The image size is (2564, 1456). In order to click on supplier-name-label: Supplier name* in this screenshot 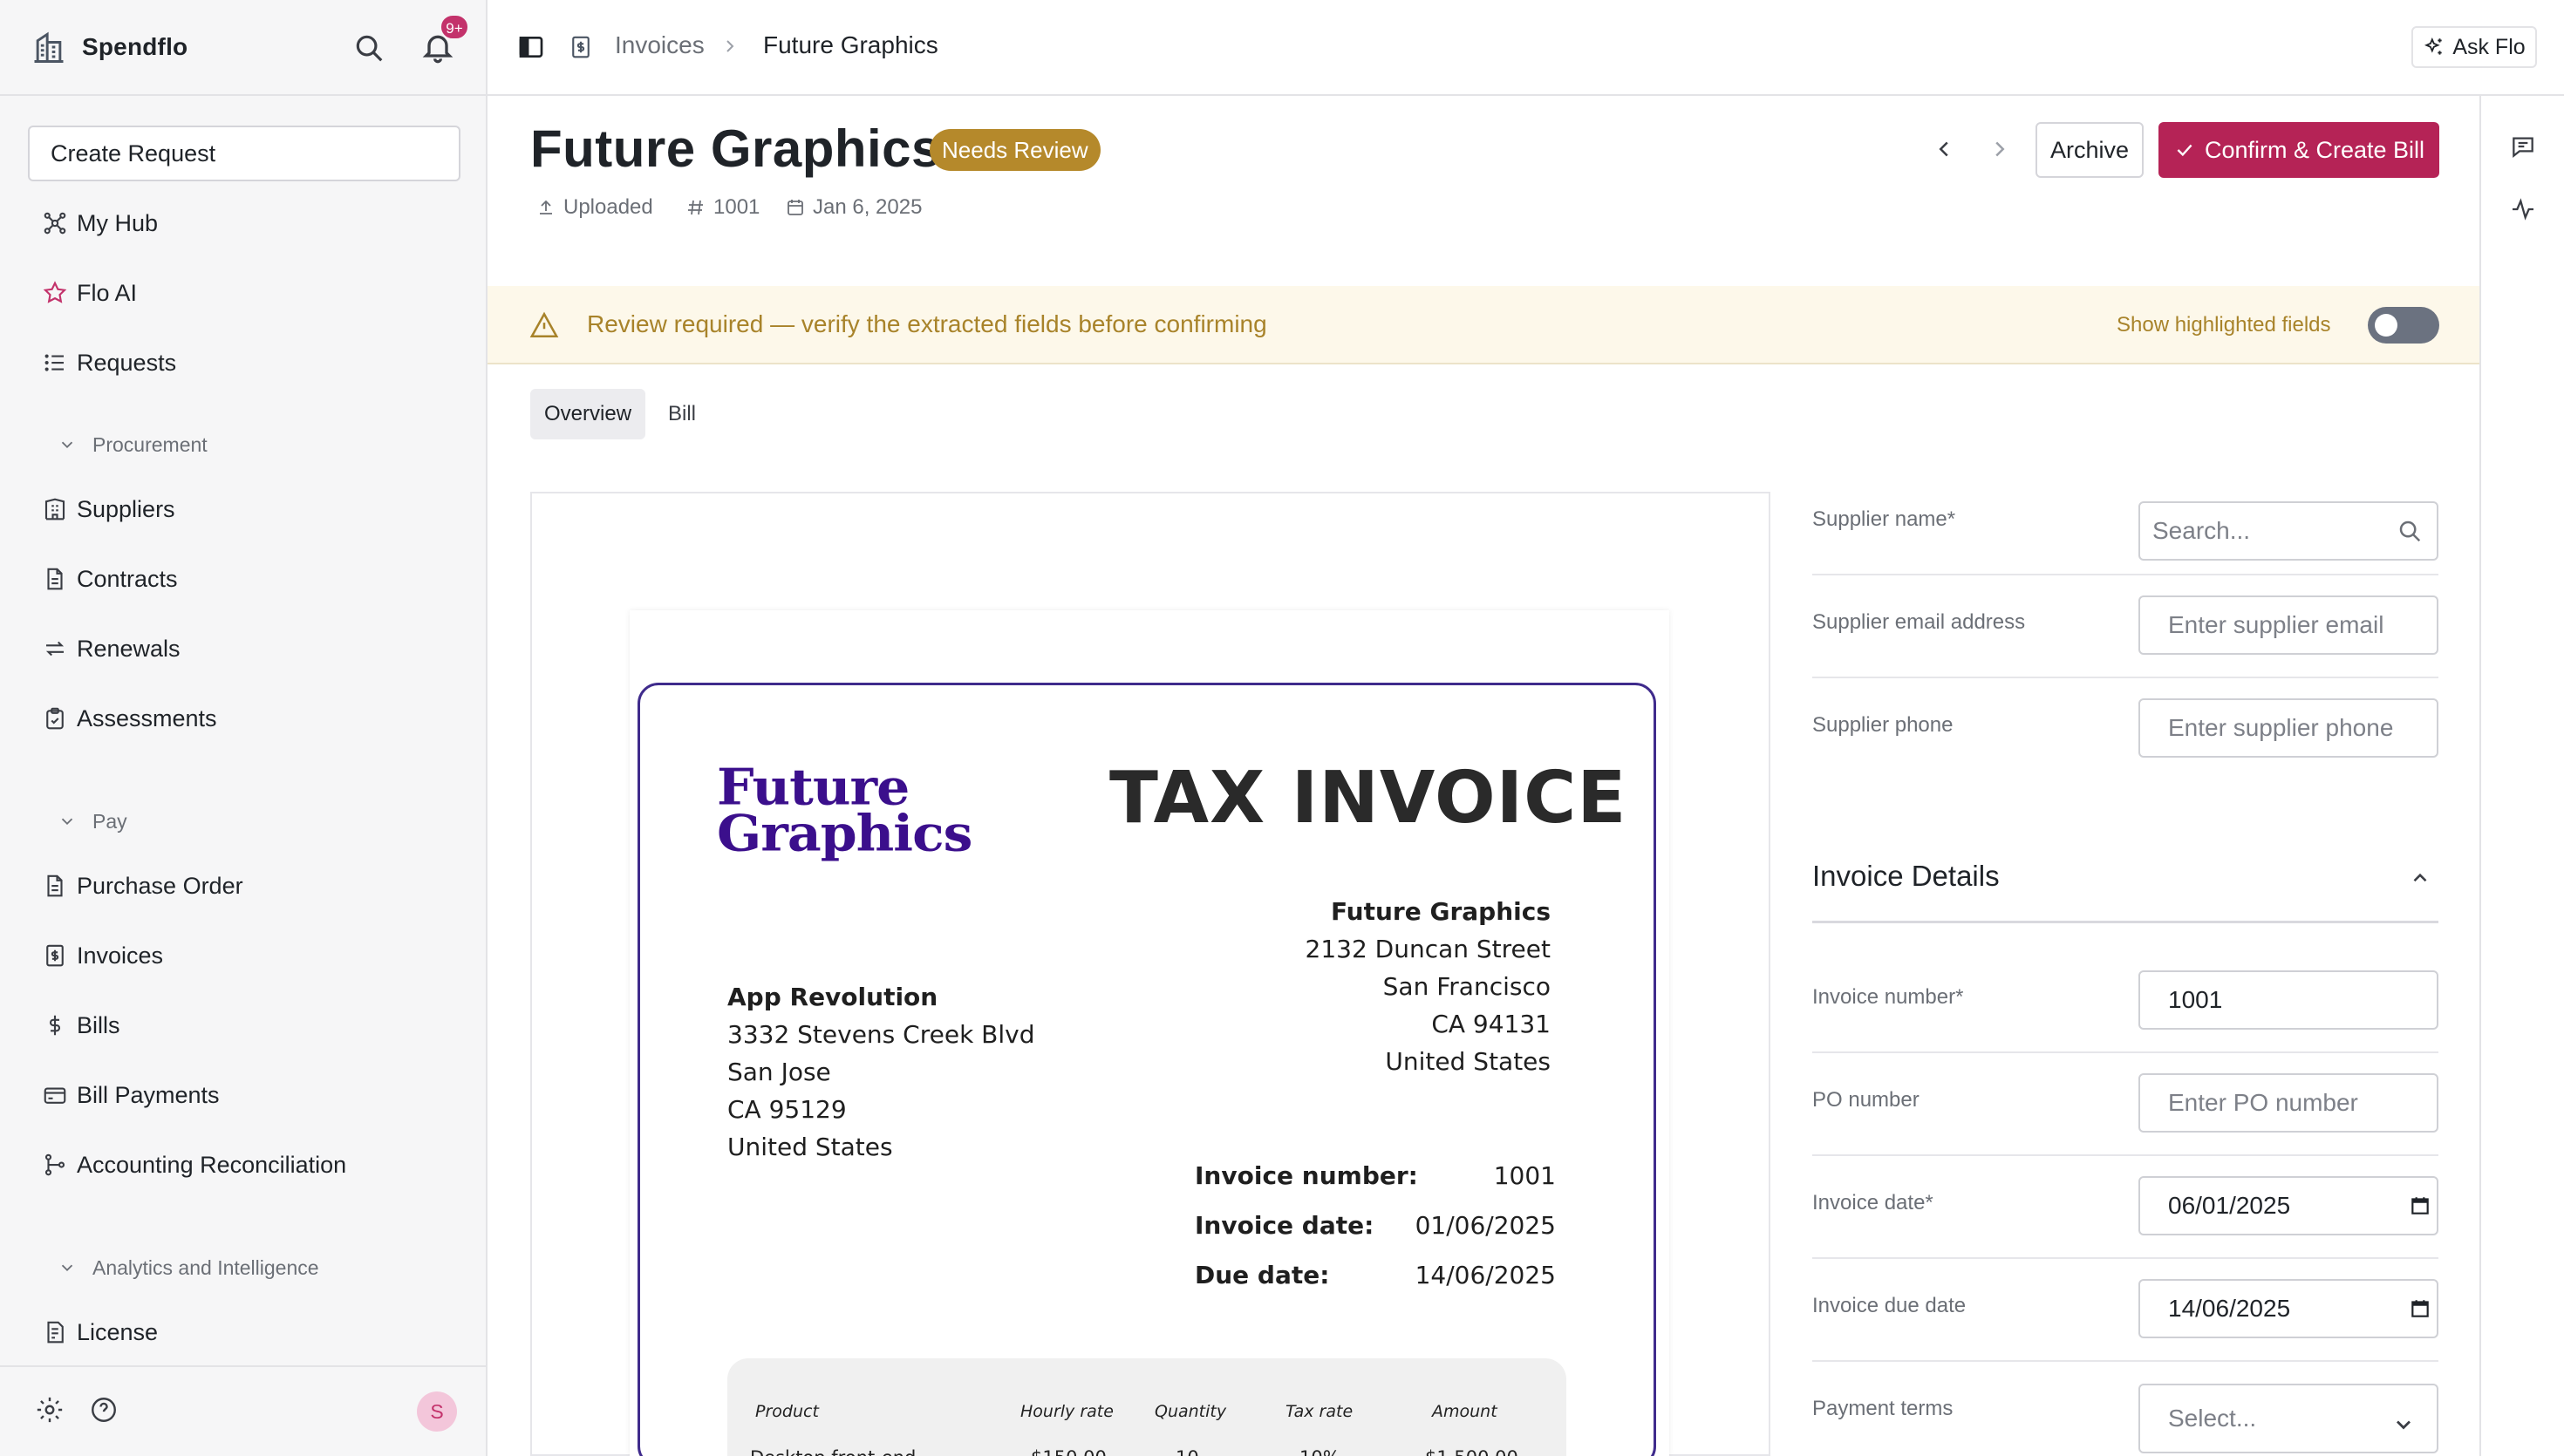, I will do `click(1884, 519)`.